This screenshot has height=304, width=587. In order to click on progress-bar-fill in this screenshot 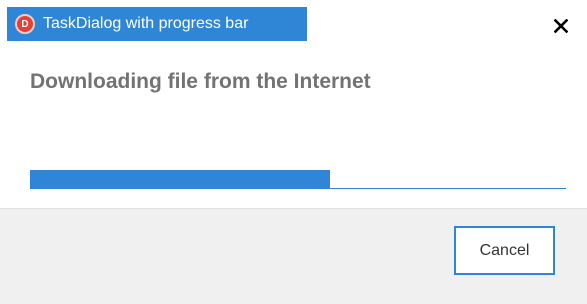, I will do `click(180, 179)`.